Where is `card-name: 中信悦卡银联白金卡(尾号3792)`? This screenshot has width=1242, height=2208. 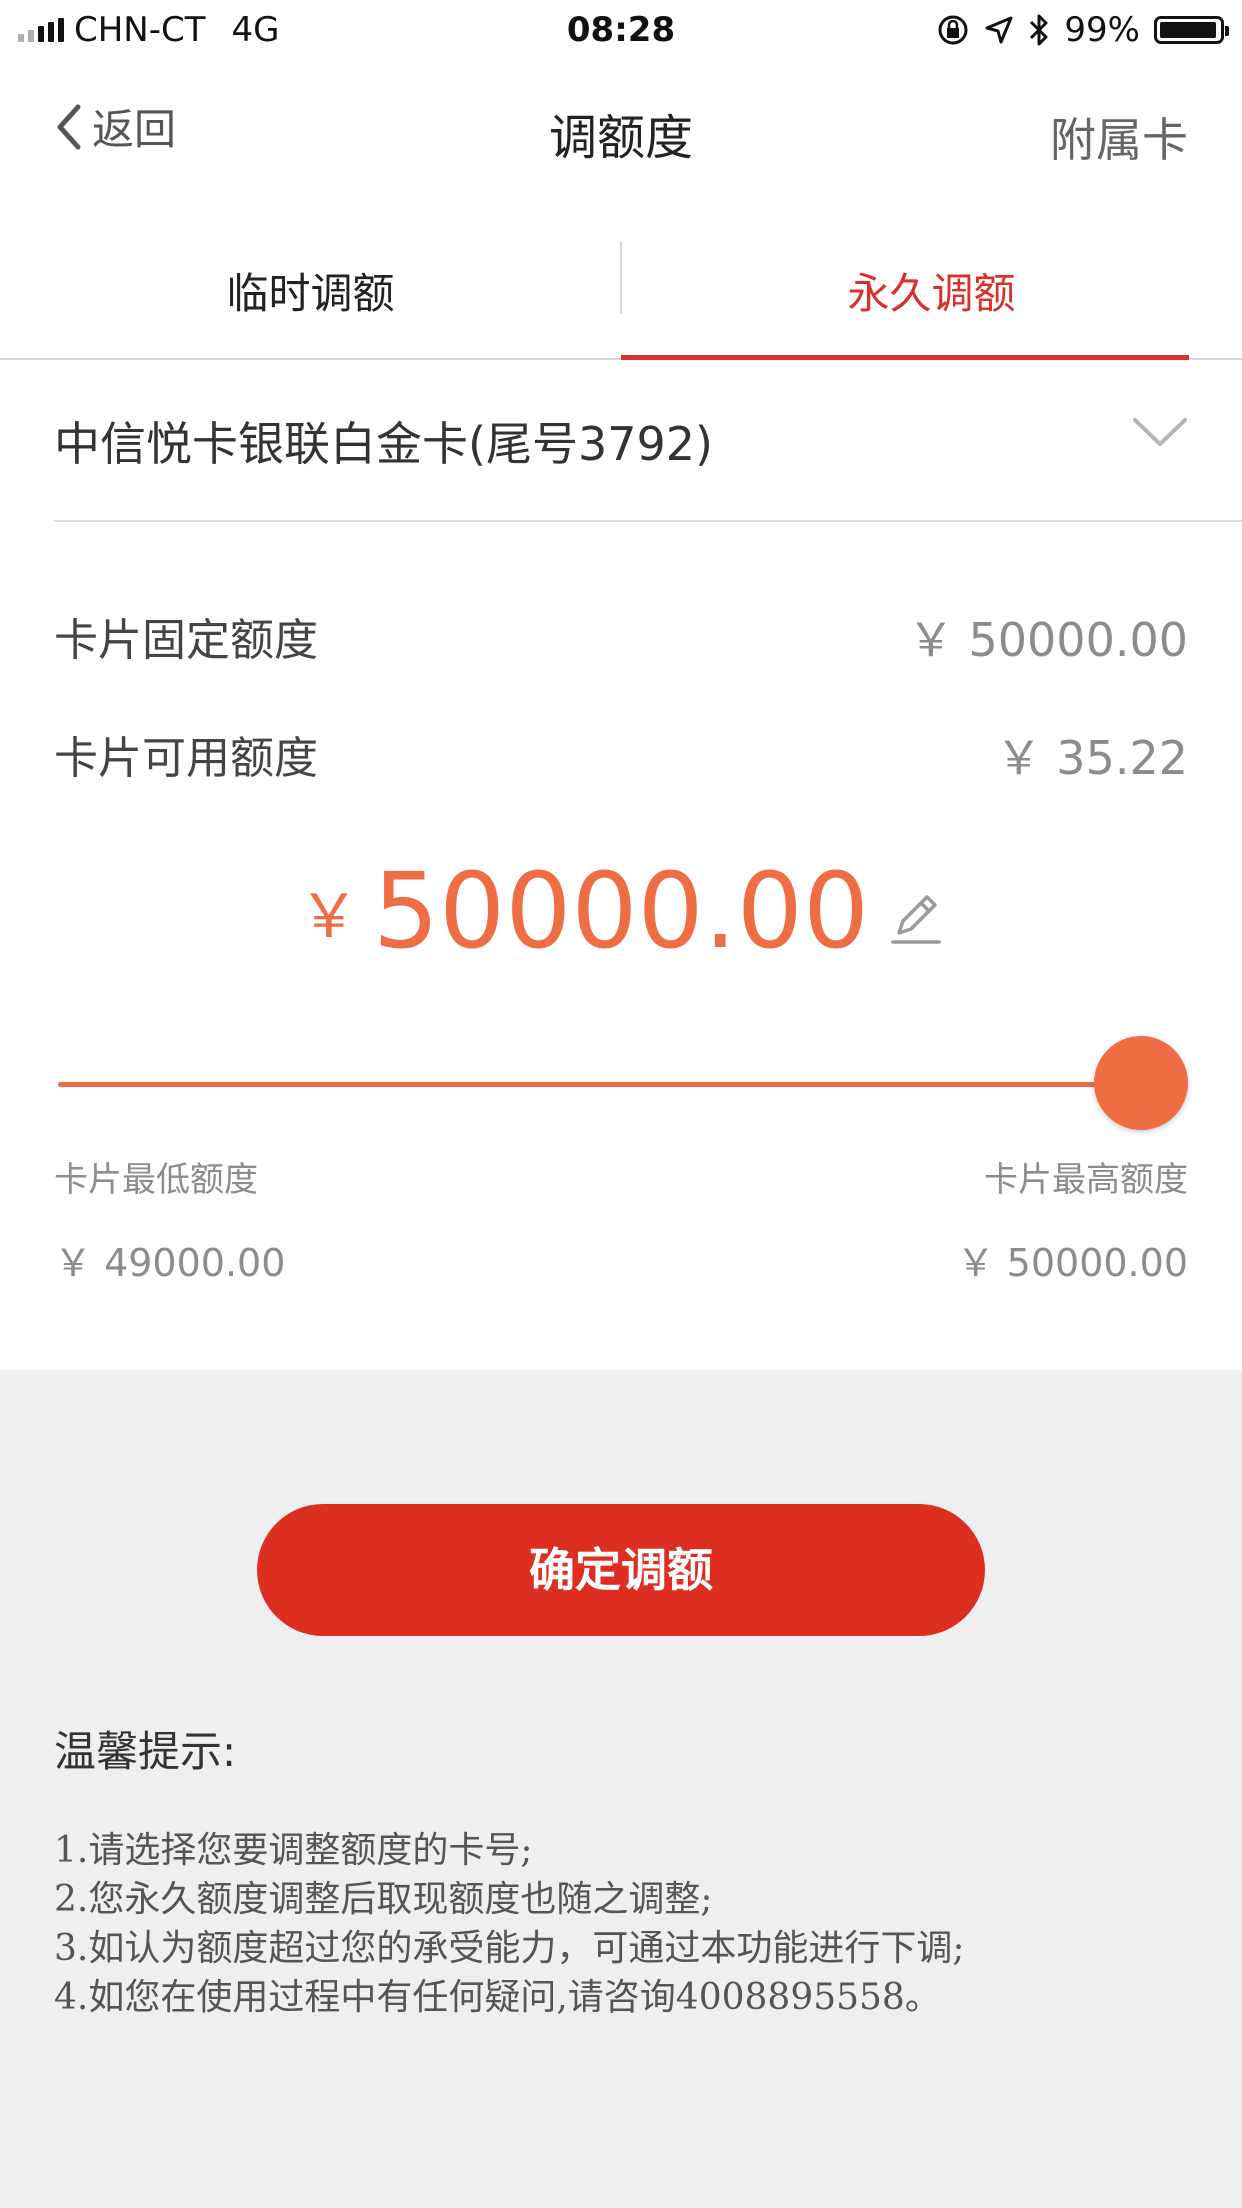 card-name: 中信悦卡银联白金卡(尾号3792) is located at coordinates (383, 444).